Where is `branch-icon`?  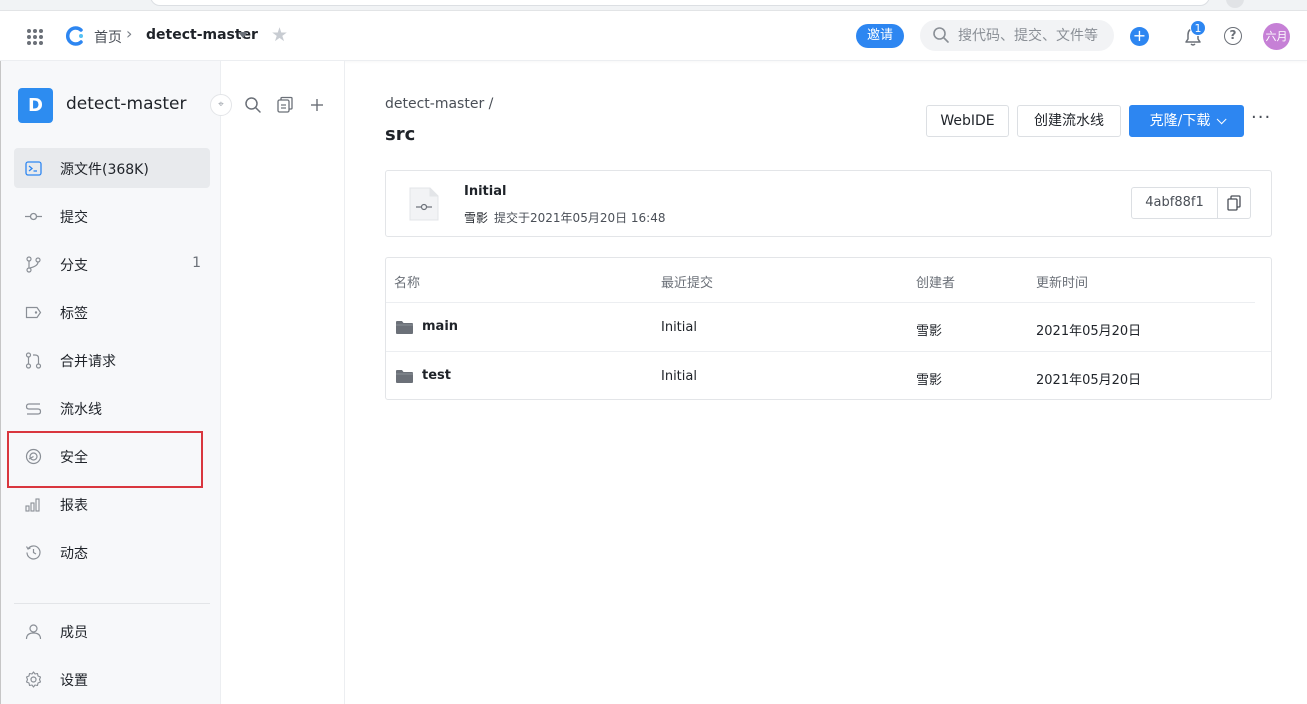 branch-icon is located at coordinates (33, 264).